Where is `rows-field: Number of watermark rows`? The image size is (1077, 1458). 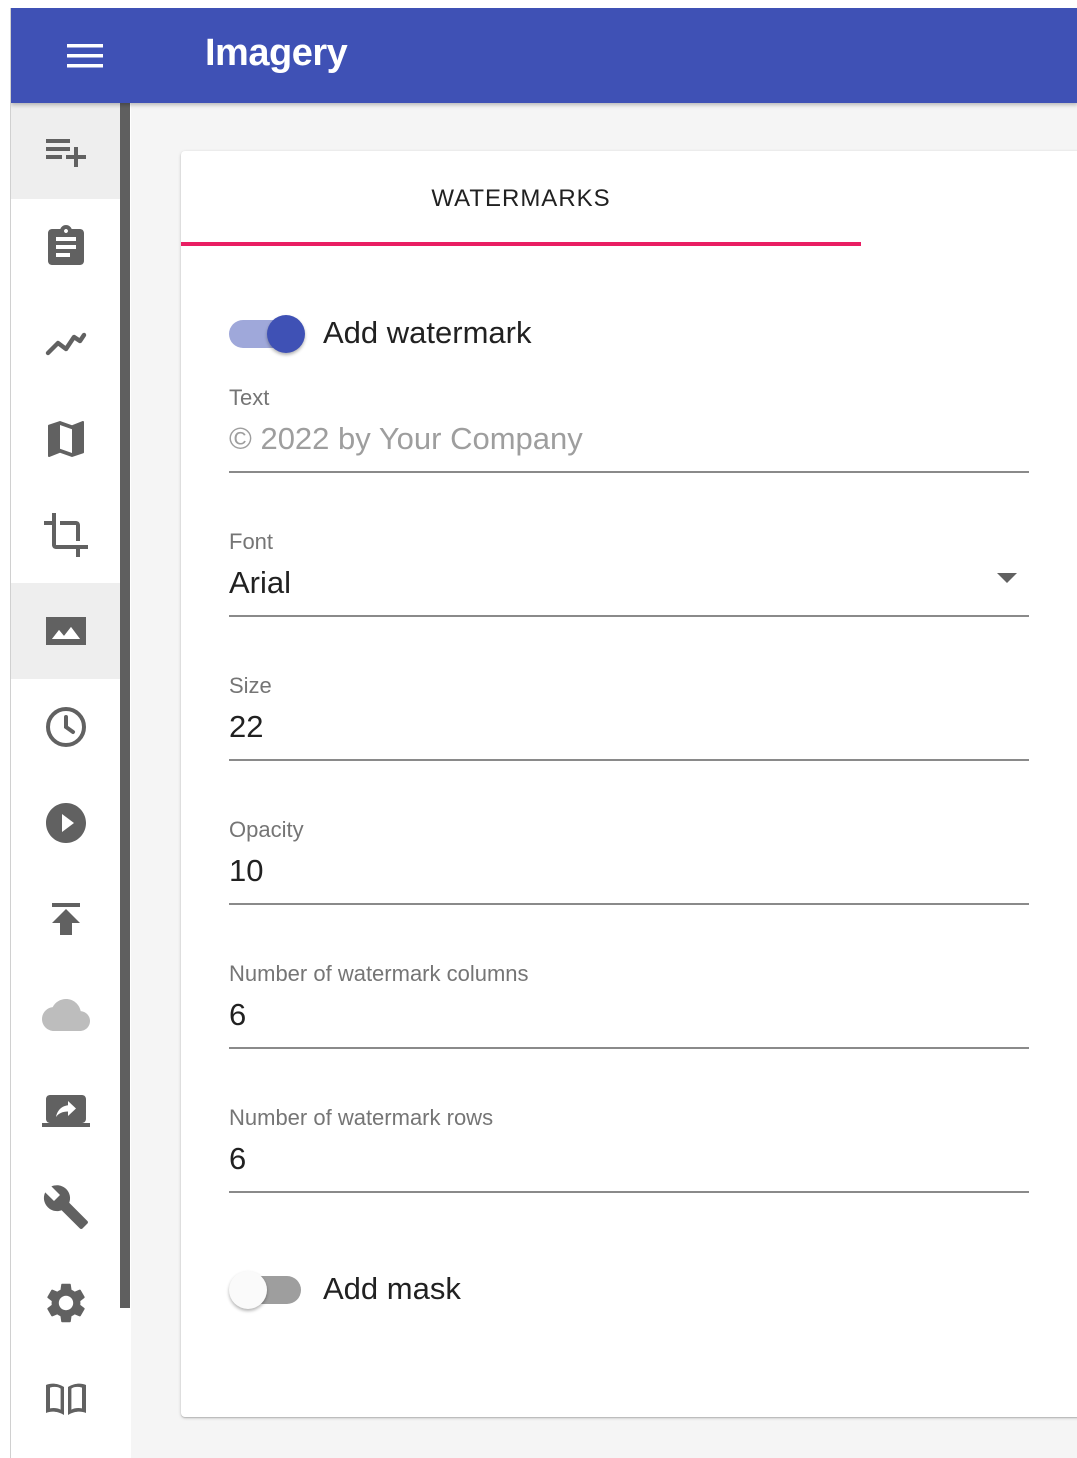
rows-field: Number of watermark rows is located at coordinates (629, 1159).